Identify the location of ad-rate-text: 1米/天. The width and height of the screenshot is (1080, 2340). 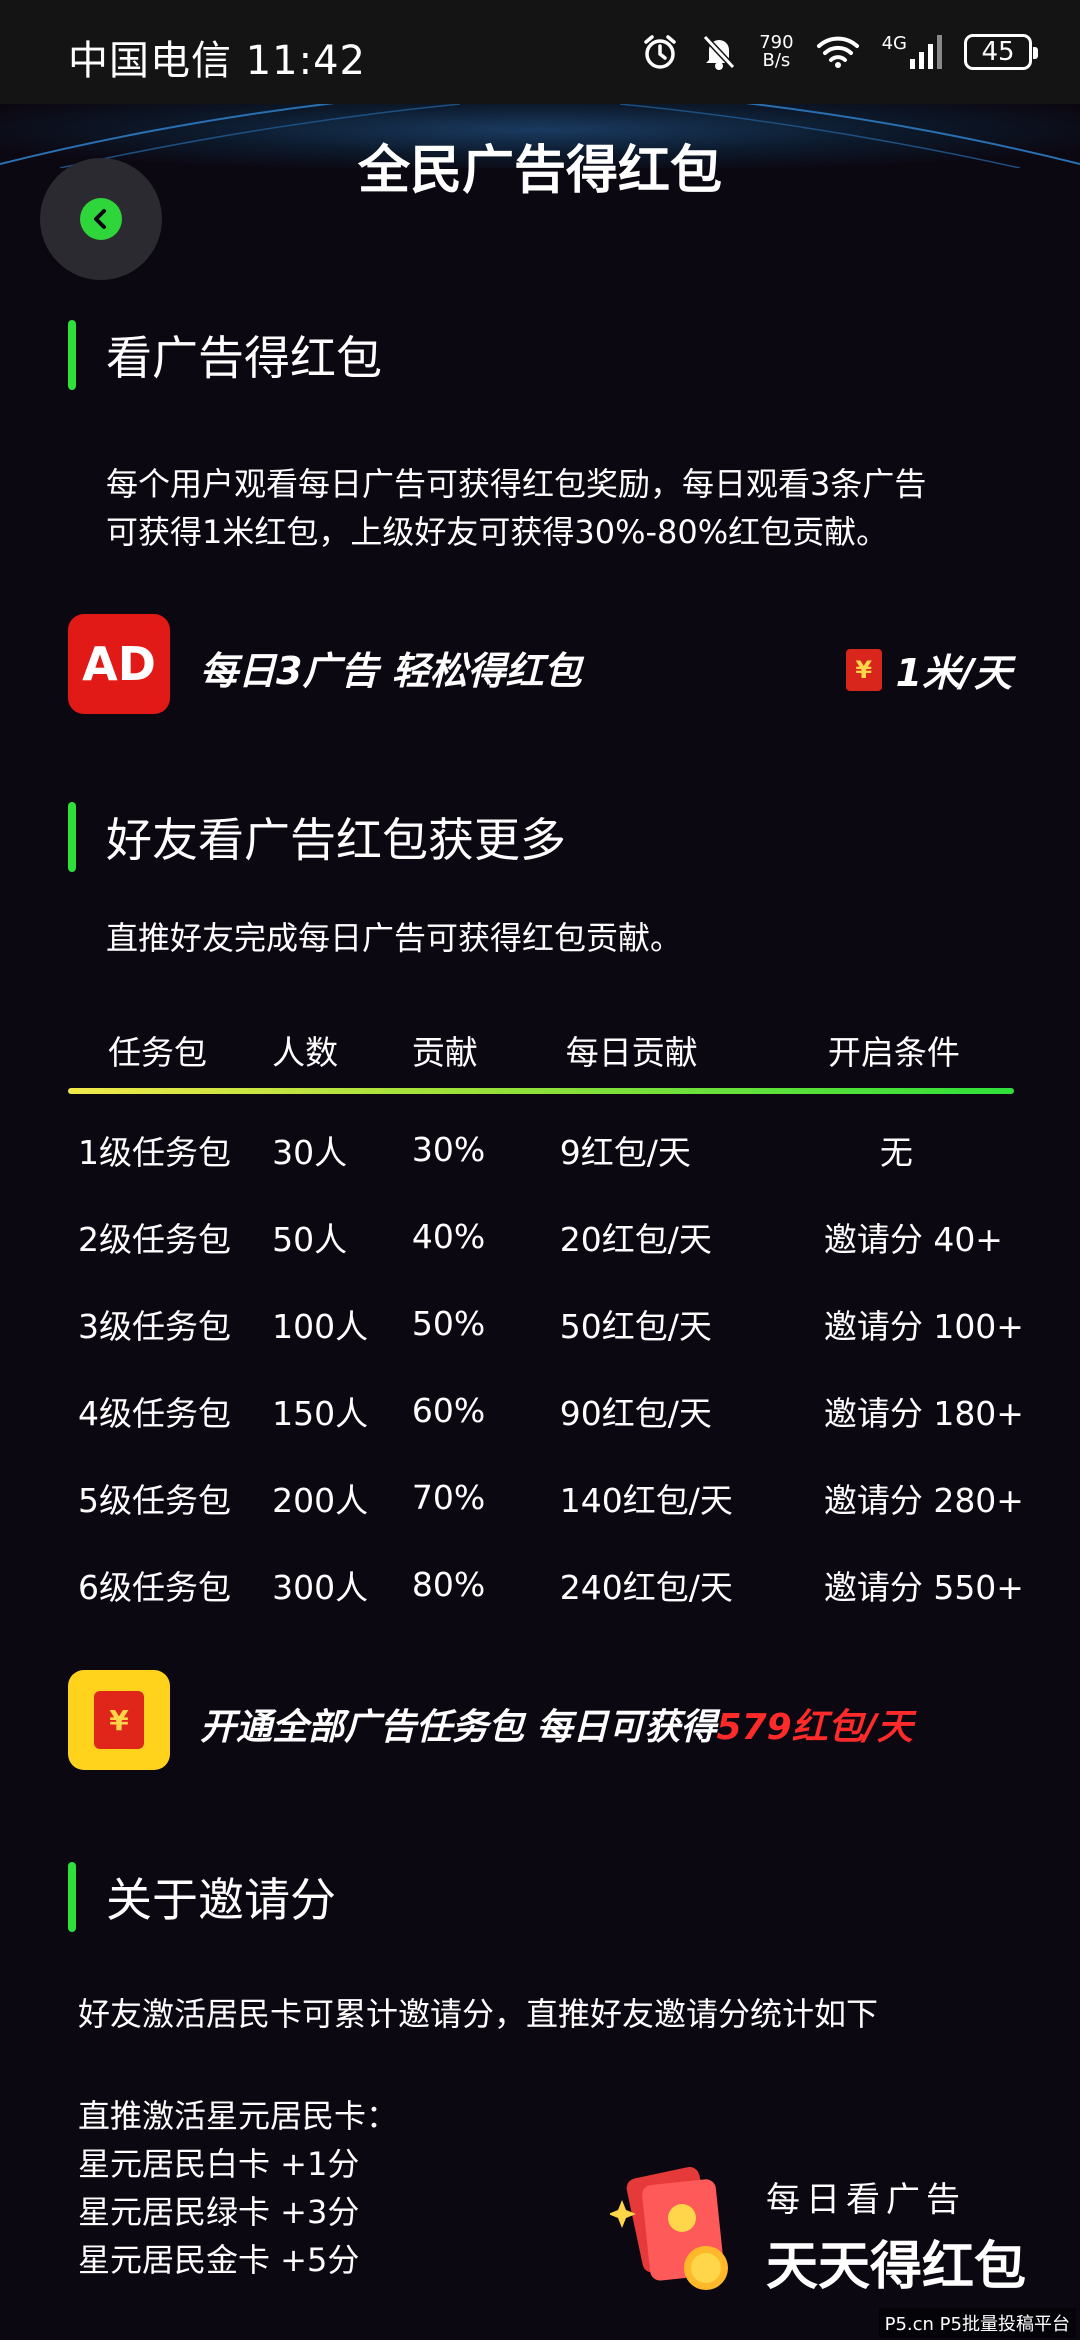
(953, 673).